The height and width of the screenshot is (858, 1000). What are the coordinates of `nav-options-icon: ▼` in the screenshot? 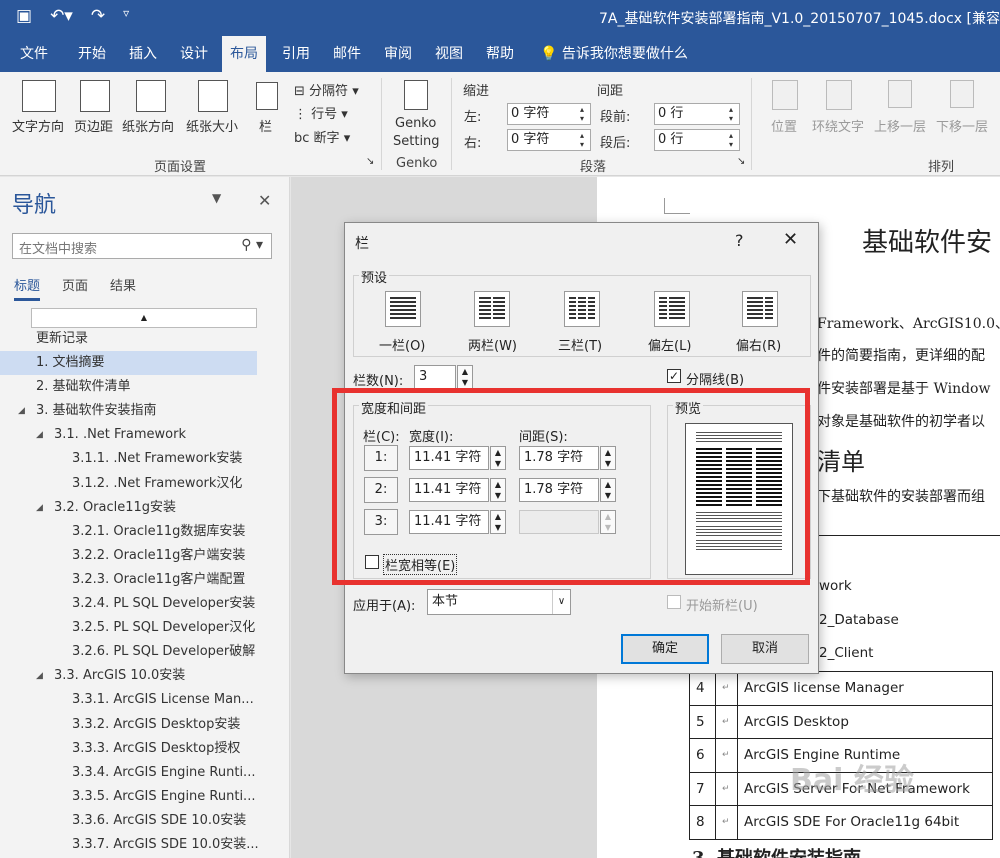 It's located at (216, 198).